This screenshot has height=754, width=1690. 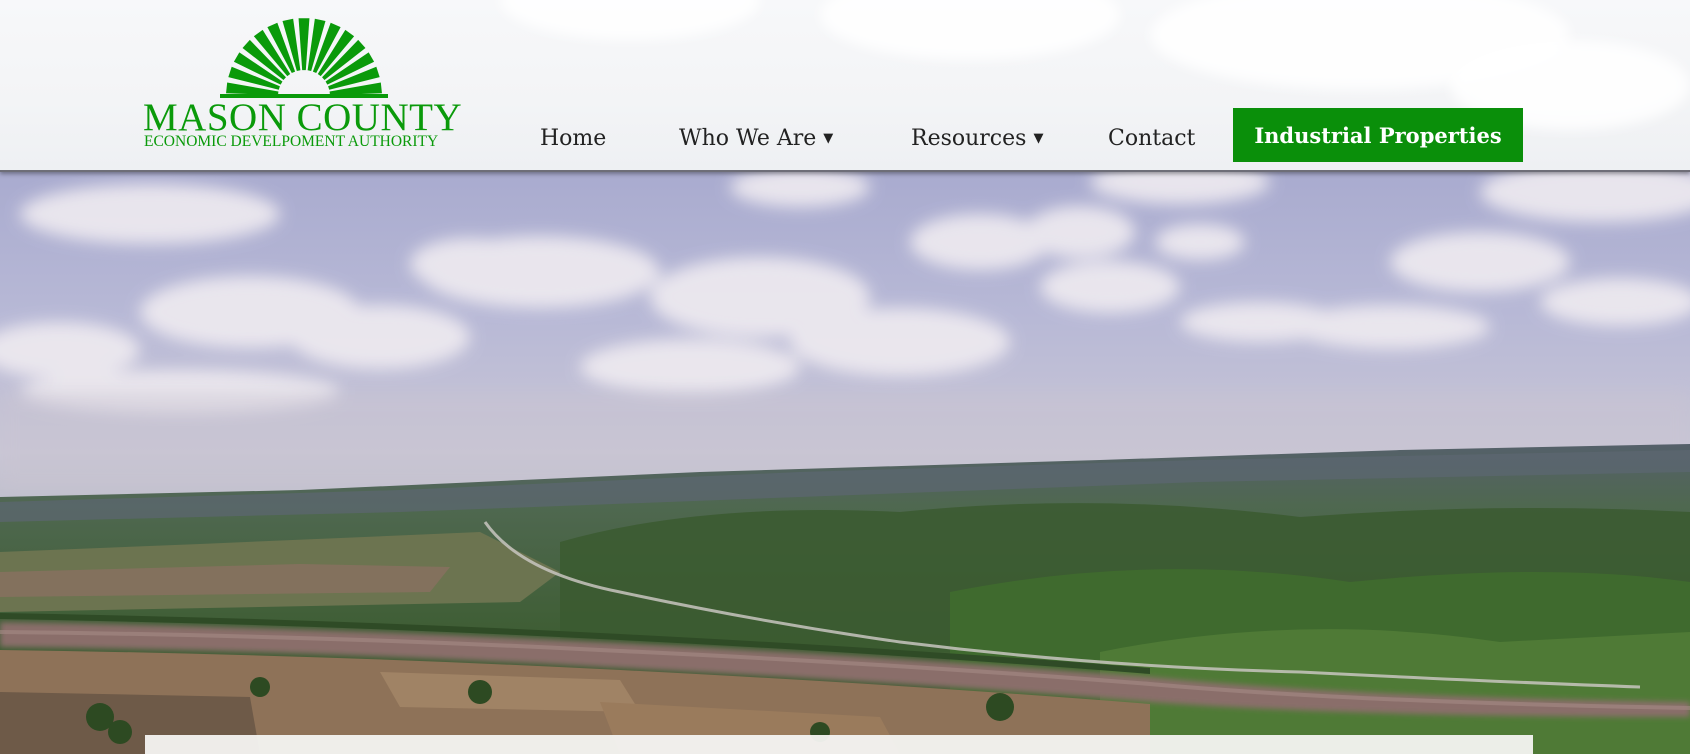 I want to click on industrial-properties-button: Industrial Properties, so click(x=1378, y=135).